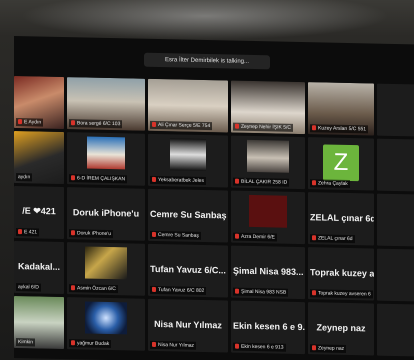  Describe the element at coordinates (28, 232) in the screenshot. I see `participant-label: E 421` at that location.